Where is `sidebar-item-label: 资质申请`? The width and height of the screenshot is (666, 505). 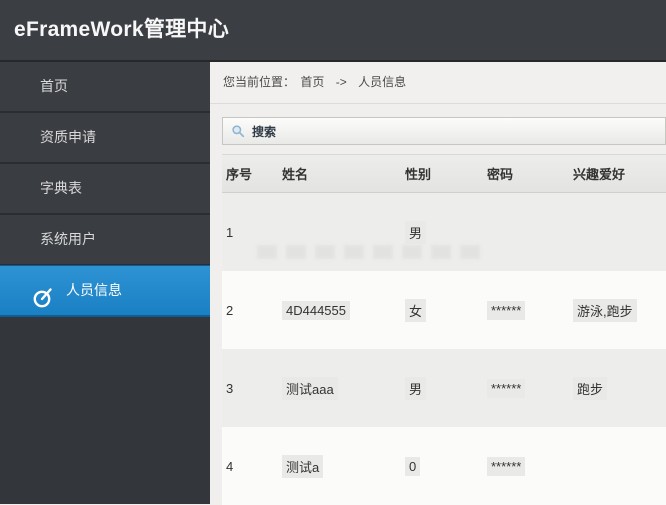
sidebar-item-label: 资质申请 is located at coordinates (68, 137).